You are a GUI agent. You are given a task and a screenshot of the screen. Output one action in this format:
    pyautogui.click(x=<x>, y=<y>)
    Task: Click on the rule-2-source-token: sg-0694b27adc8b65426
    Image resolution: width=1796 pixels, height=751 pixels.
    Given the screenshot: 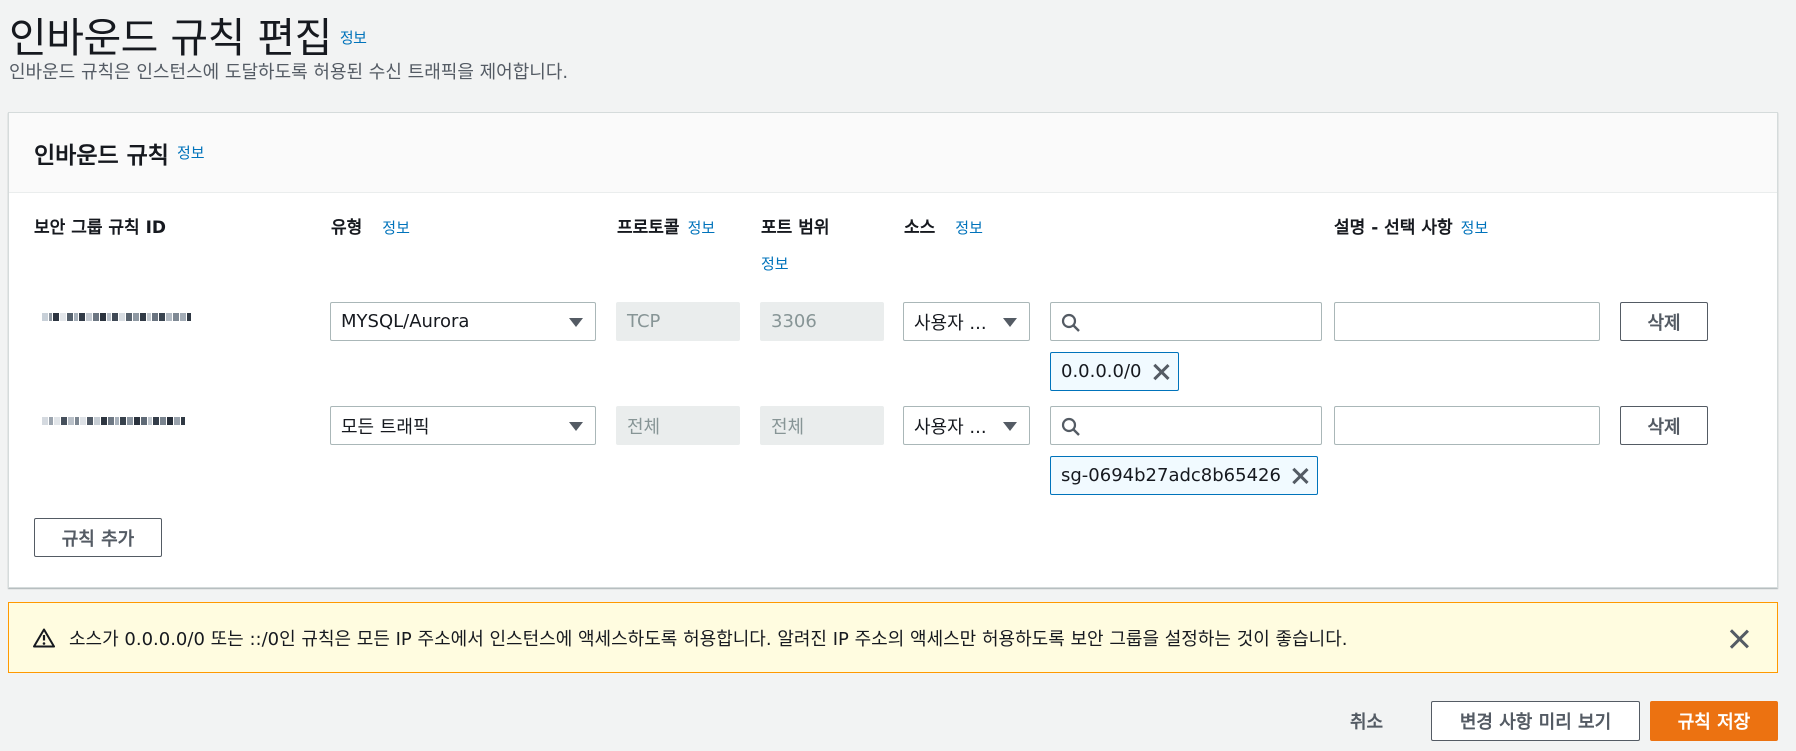 What is the action you would take?
    pyautogui.click(x=1184, y=475)
    